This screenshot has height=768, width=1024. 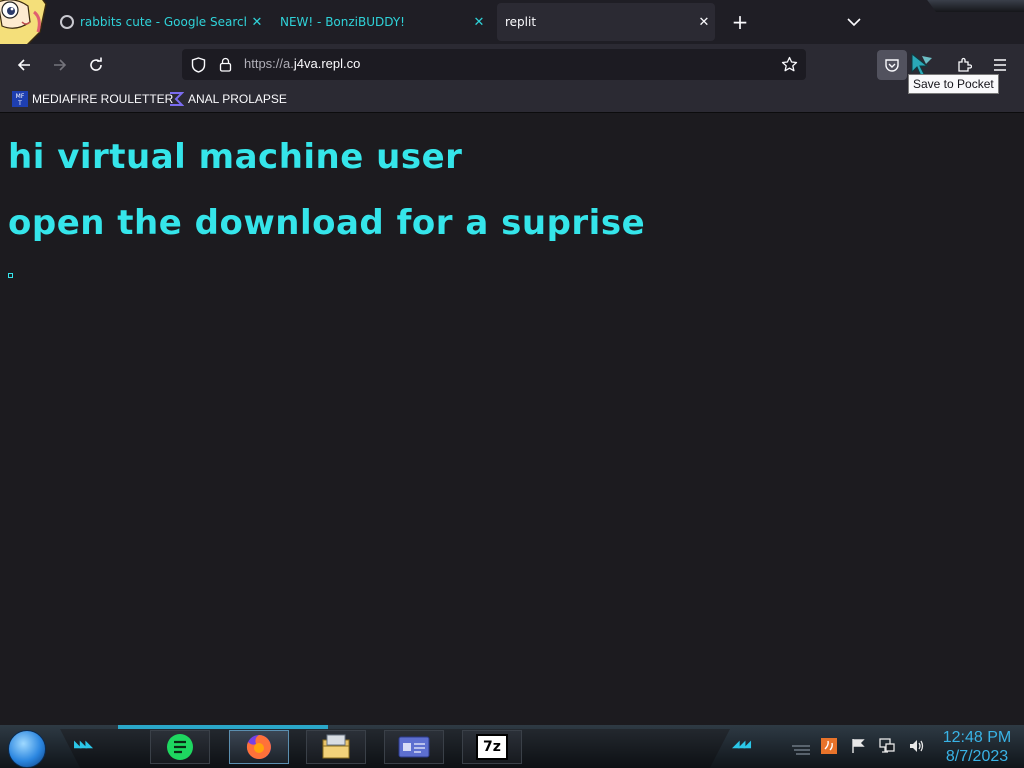 I want to click on reload-button, so click(x=96, y=65).